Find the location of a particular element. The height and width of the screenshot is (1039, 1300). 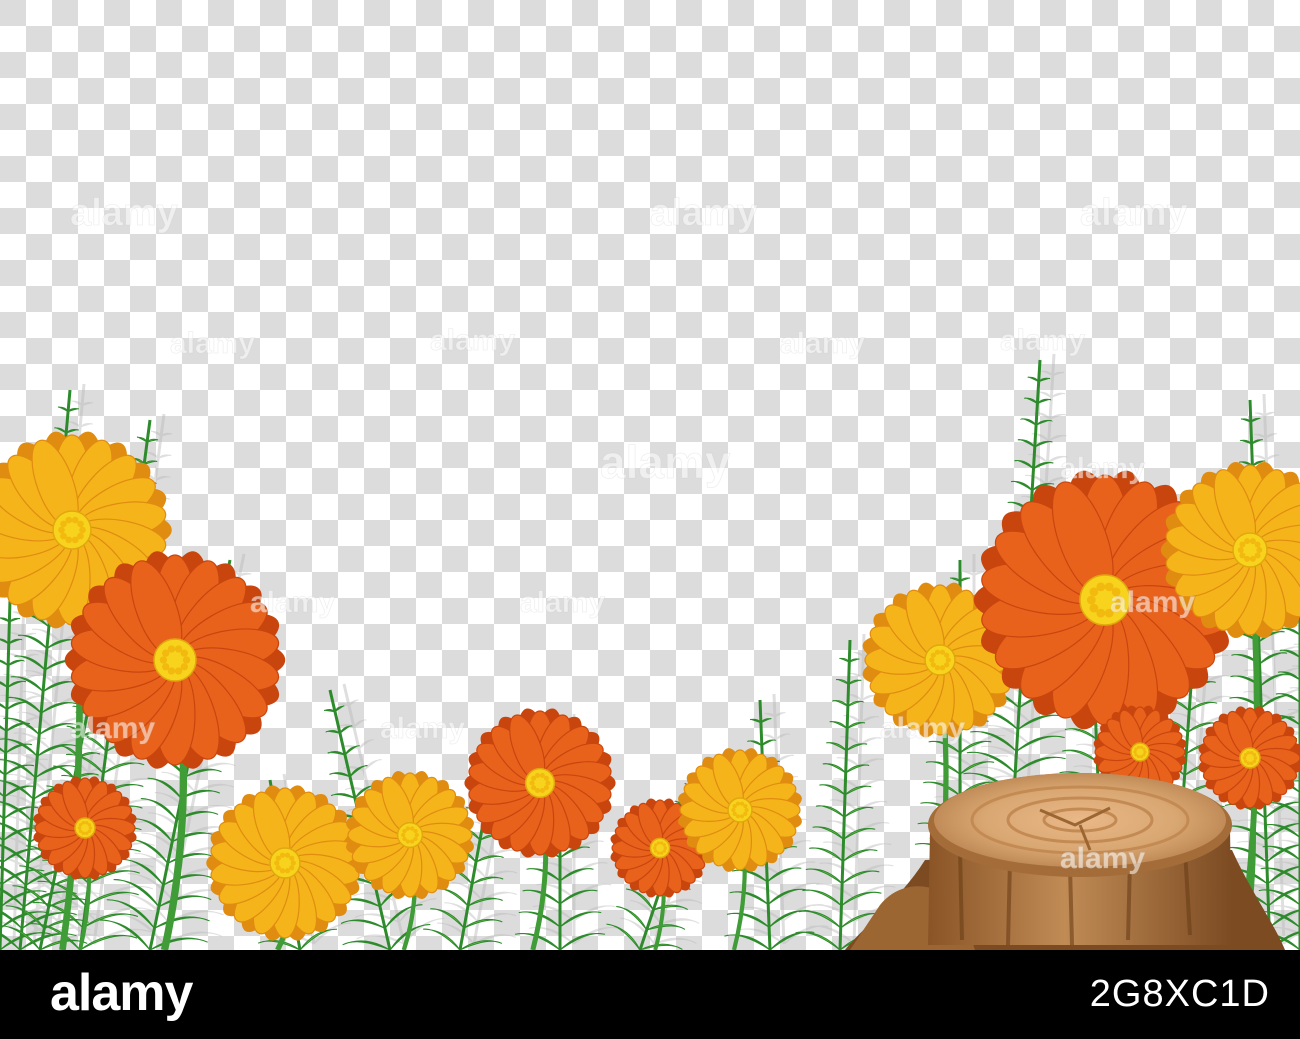

svg-text: alamy is located at coordinates (122, 993).